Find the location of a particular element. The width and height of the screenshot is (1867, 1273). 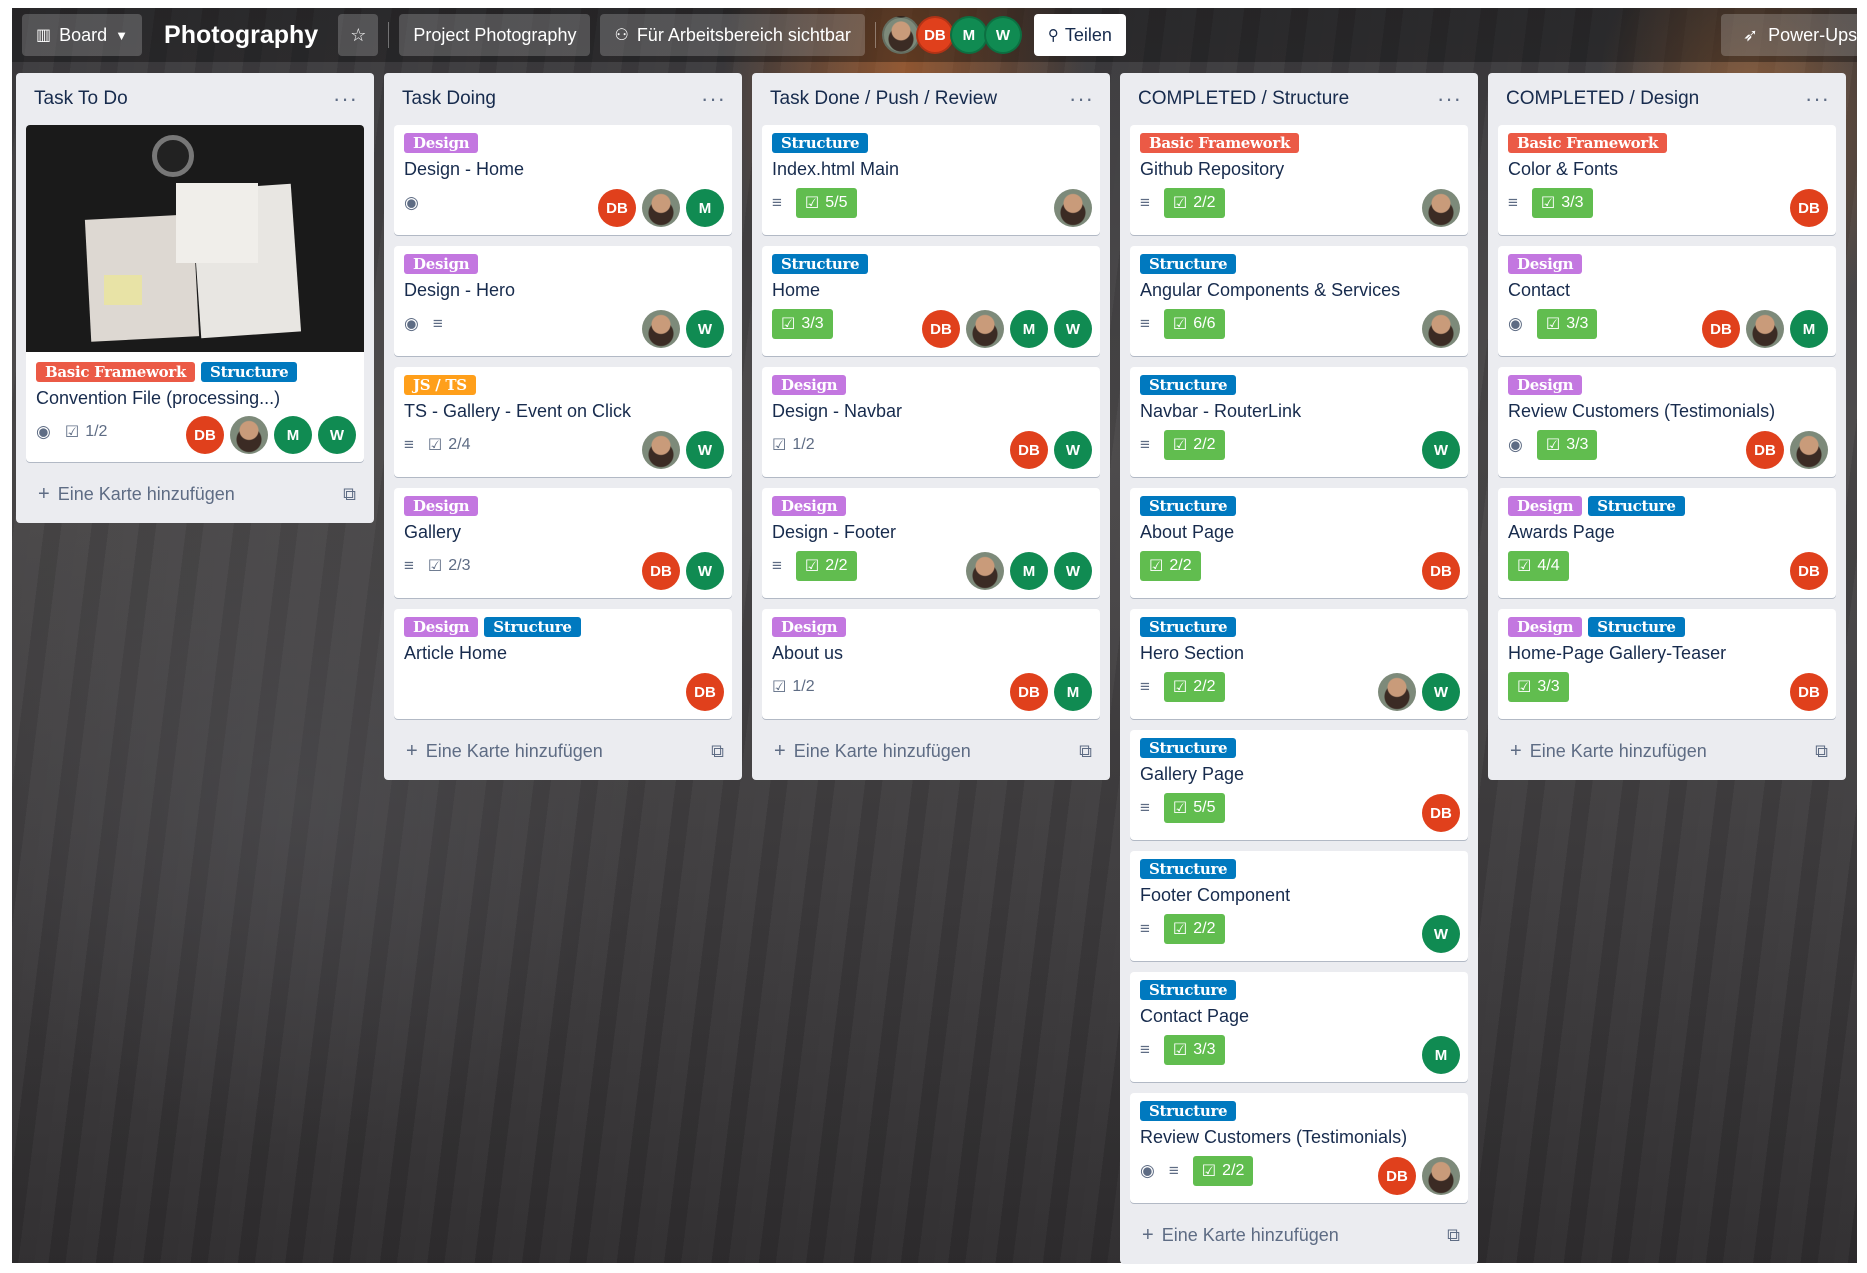

card: Design Contact ◉ ☑ 3/3 DB M is located at coordinates (1667, 301).